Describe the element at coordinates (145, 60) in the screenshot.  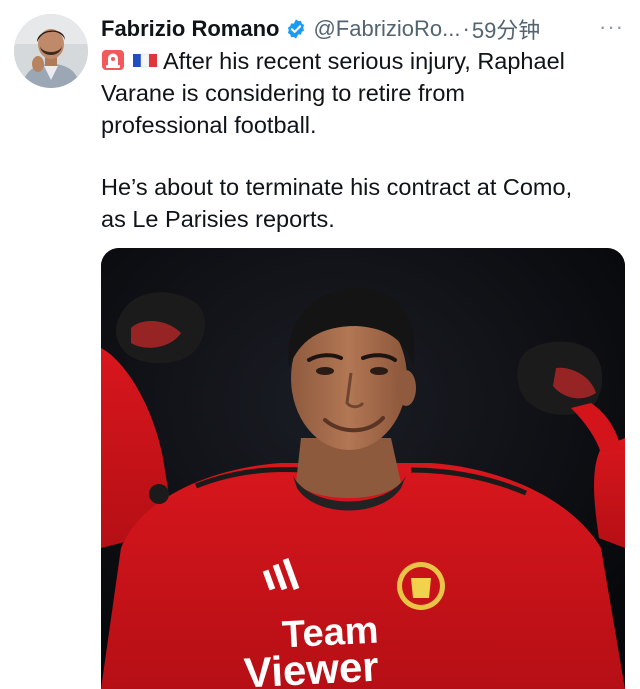
I see `france-flag-emoji-icon` at that location.